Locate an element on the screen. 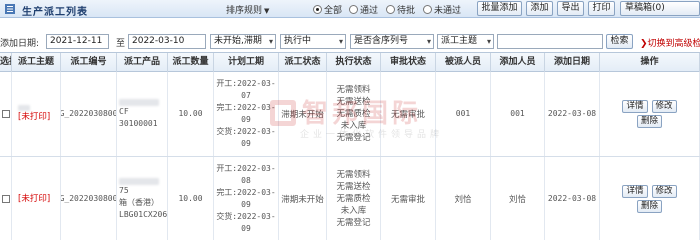 The image size is (700, 240). col-schedule: 计划工期 is located at coordinates (246, 63).